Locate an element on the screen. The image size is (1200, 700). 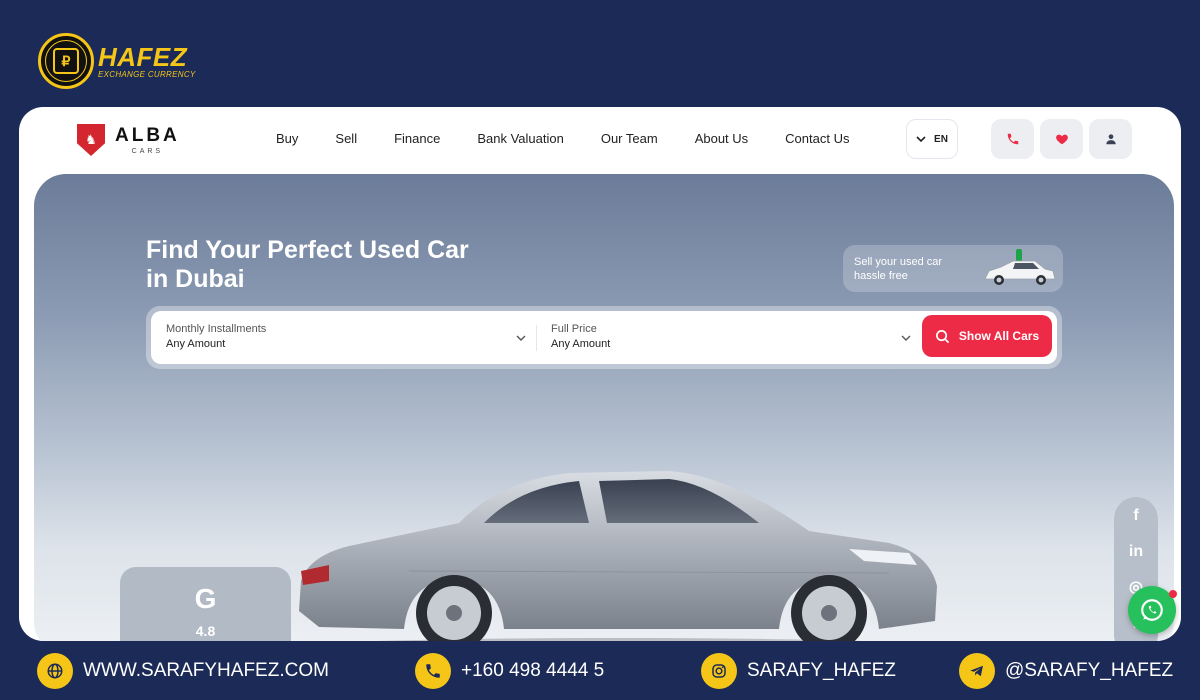
hafez-logo: ₽ HAFEZ EXCHANGE CURRENCY is located at coordinates (117, 61).